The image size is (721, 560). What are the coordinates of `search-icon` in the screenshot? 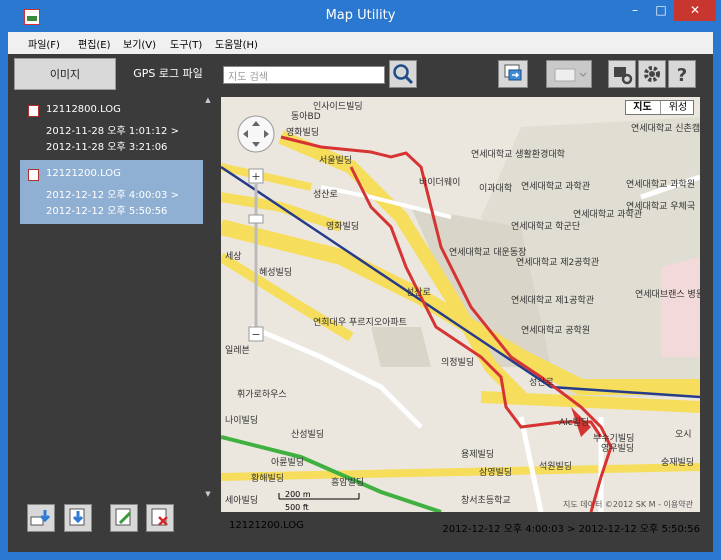 It's located at (403, 74).